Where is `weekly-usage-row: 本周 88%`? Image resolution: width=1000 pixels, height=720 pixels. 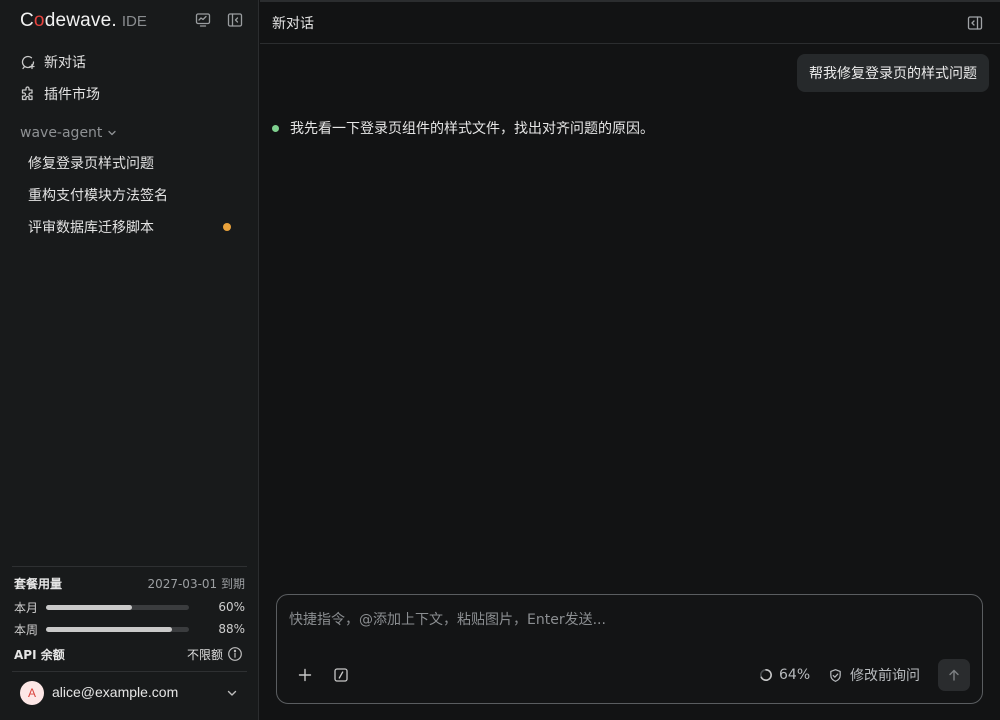 weekly-usage-row: 本周 88% is located at coordinates (129, 629).